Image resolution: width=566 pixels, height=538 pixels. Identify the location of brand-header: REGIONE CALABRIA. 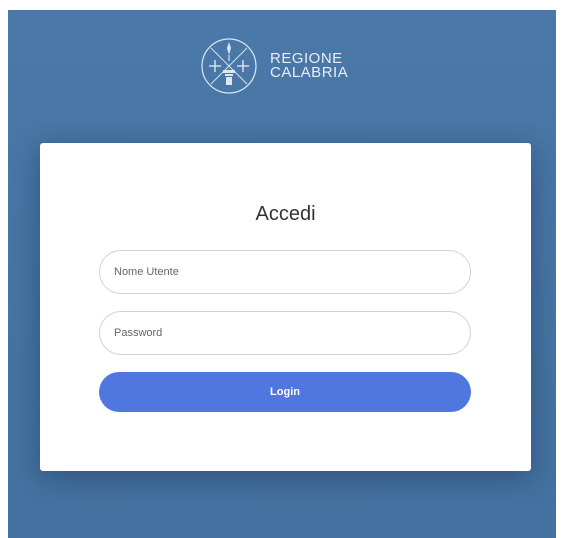
(274, 66).